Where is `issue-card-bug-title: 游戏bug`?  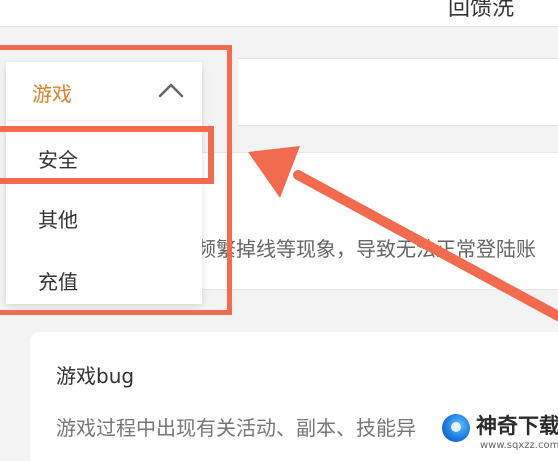 issue-card-bug-title: 游戏bug is located at coordinates (95, 376).